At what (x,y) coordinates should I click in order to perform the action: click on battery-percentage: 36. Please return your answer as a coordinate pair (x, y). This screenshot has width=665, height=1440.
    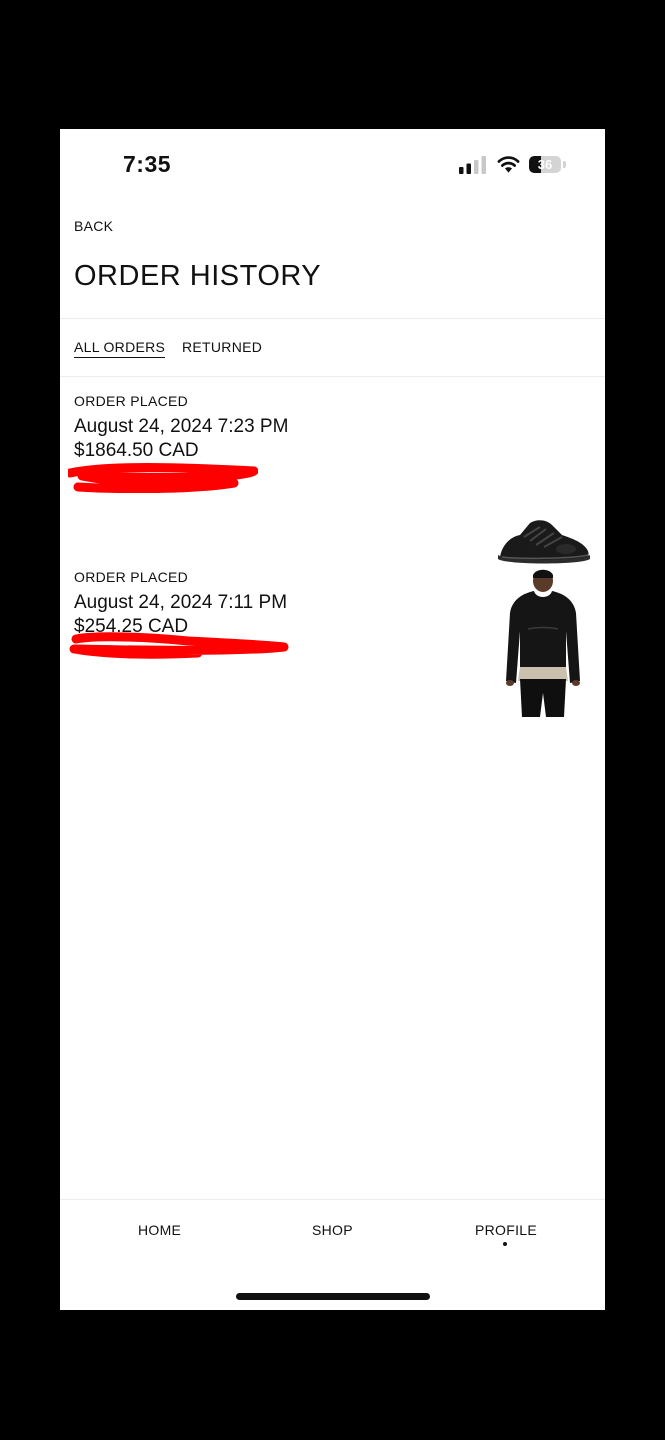
    Looking at the image, I should click on (545, 164).